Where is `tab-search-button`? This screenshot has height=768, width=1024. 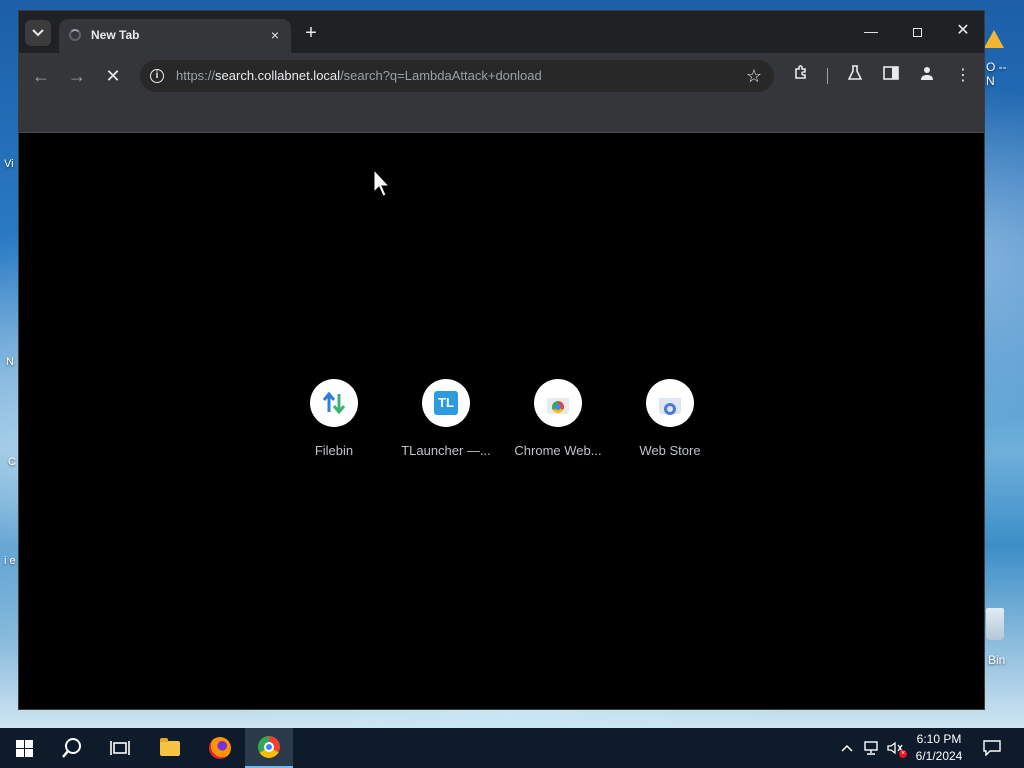 tab-search-button is located at coordinates (38, 33).